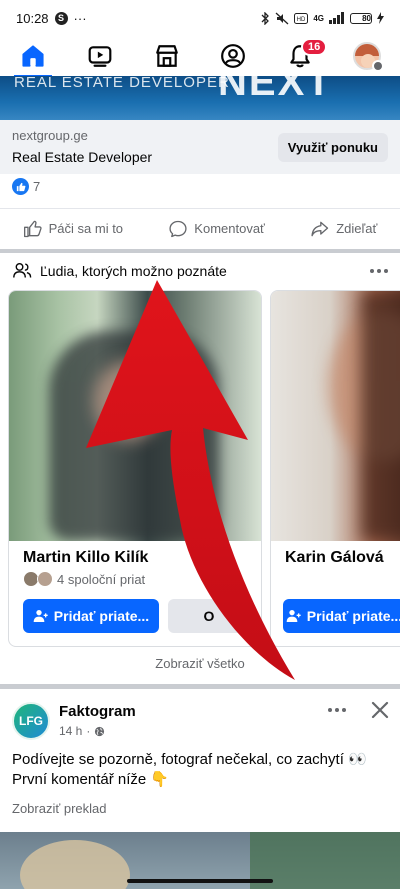  What do you see at coordinates (86, 228) in the screenshot?
I see `like-label: Páči sa mi to` at bounding box center [86, 228].